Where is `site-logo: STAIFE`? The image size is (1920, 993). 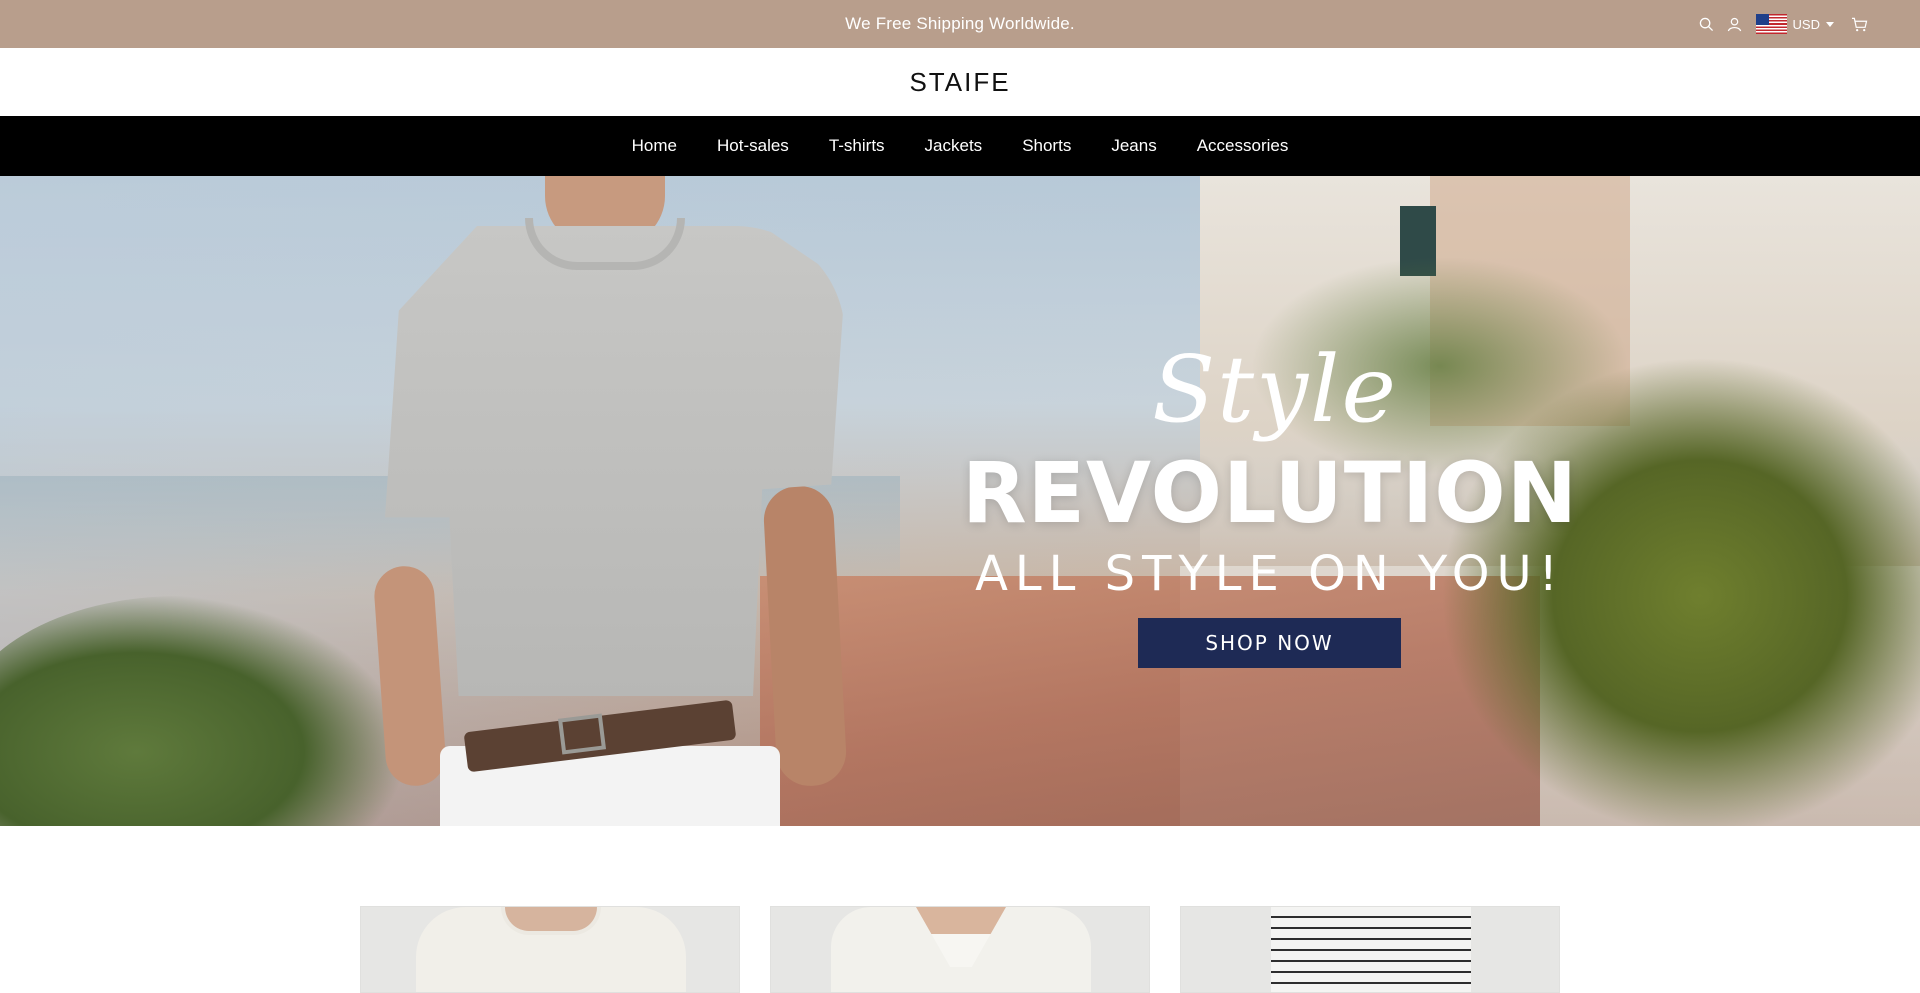
site-logo: STAIFE is located at coordinates (960, 82).